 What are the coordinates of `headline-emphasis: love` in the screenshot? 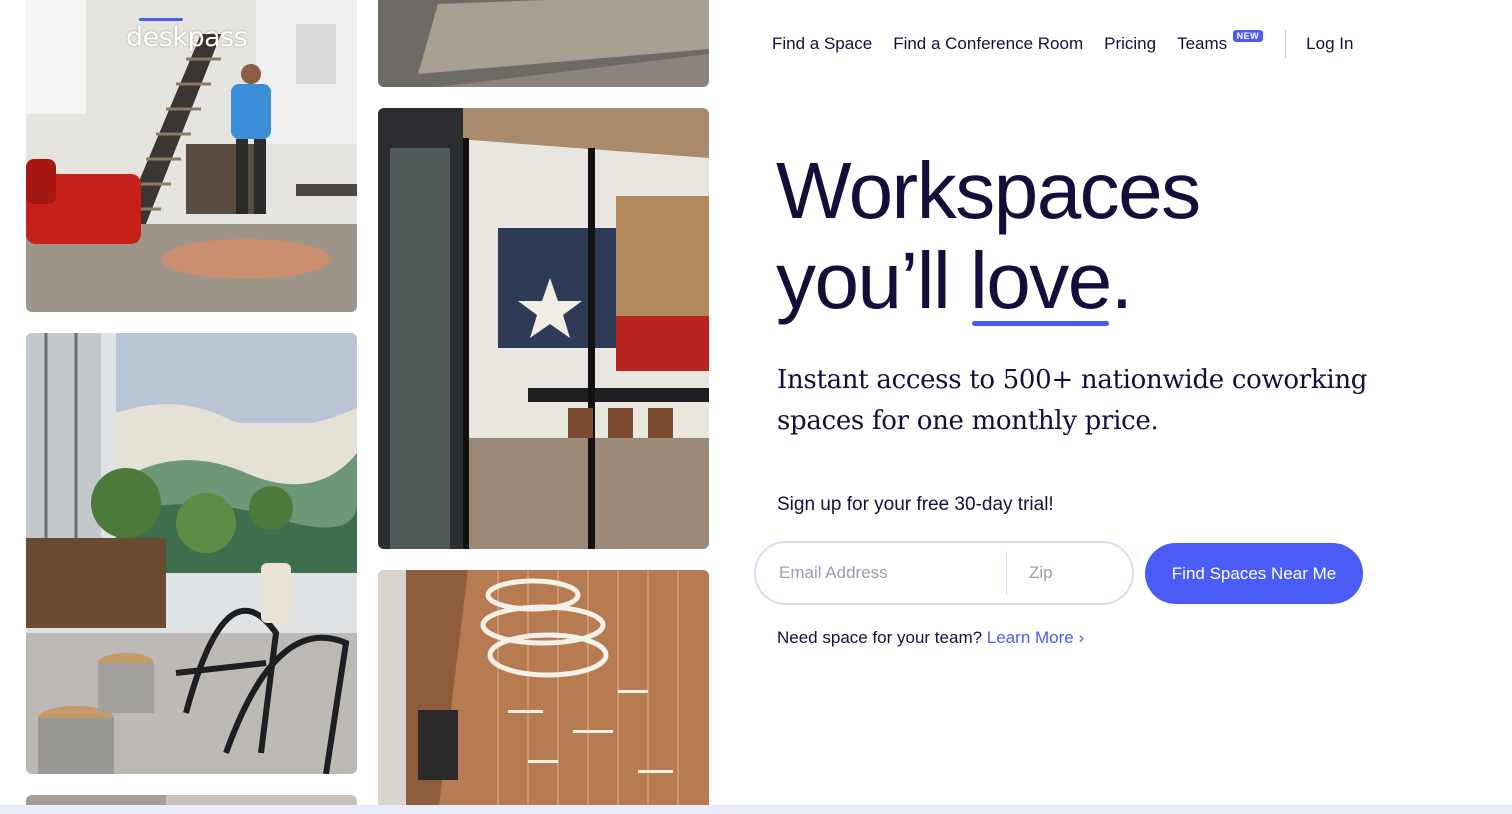 It's located at (1041, 281).